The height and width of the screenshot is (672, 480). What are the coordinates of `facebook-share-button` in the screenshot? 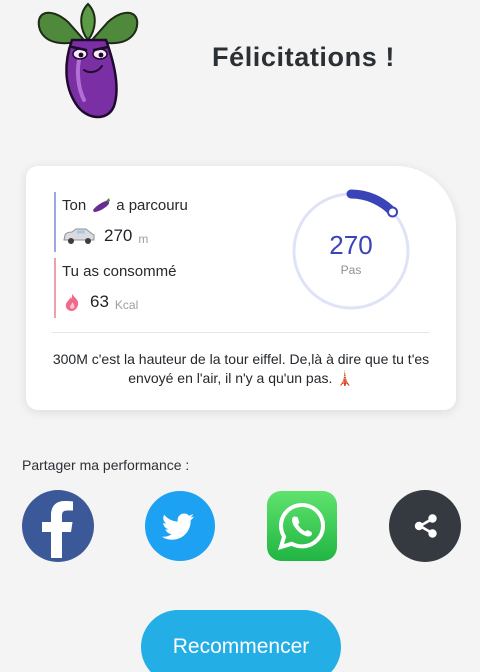 It's located at (58, 526).